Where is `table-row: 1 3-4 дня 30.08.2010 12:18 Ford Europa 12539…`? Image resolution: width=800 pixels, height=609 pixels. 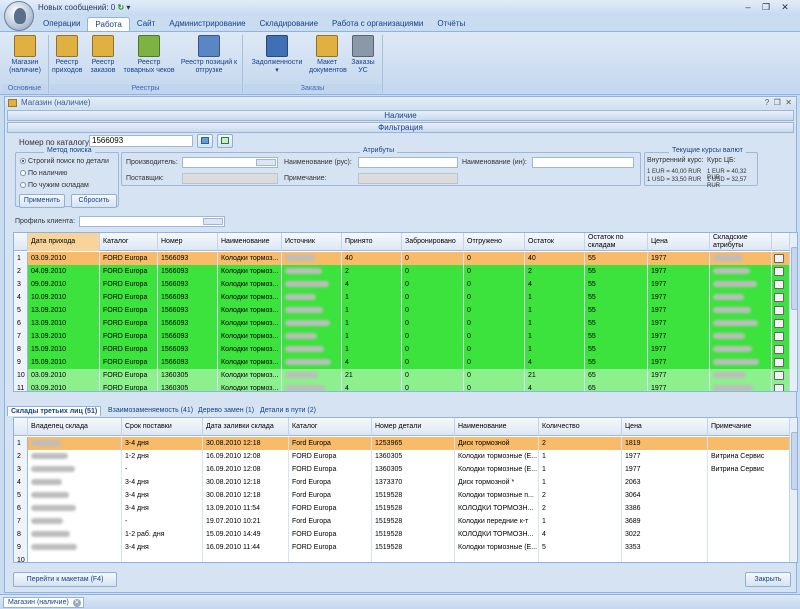 table-row: 1 3-4 дня 30.08.2010 12:18 Ford Europa 12539… is located at coordinates (402, 443).